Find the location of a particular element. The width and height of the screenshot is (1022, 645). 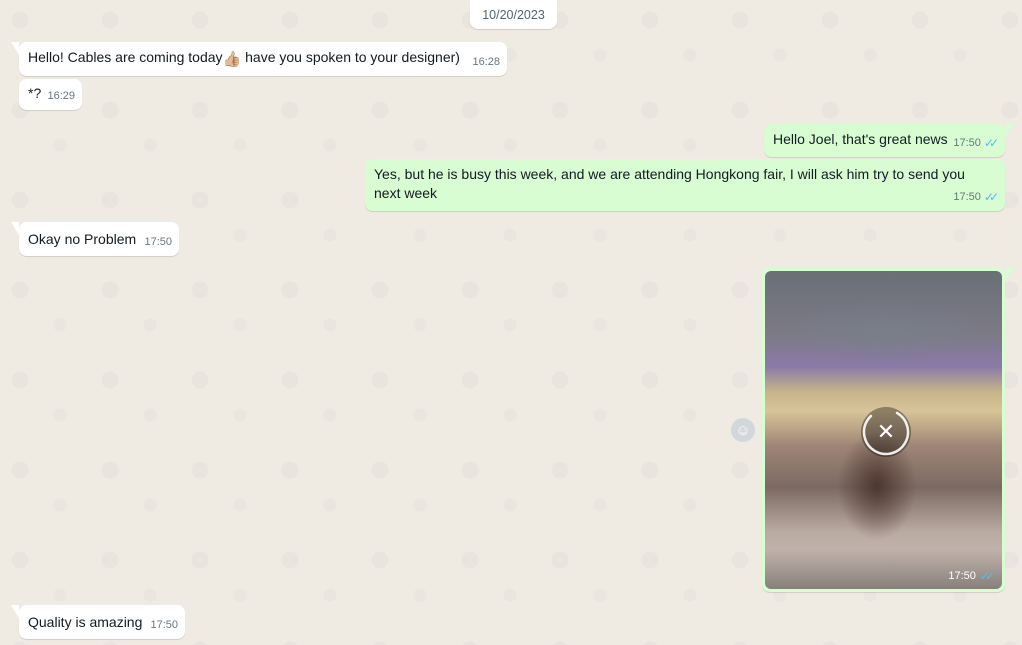

react-emoji-icon: ☺ is located at coordinates (743, 430).